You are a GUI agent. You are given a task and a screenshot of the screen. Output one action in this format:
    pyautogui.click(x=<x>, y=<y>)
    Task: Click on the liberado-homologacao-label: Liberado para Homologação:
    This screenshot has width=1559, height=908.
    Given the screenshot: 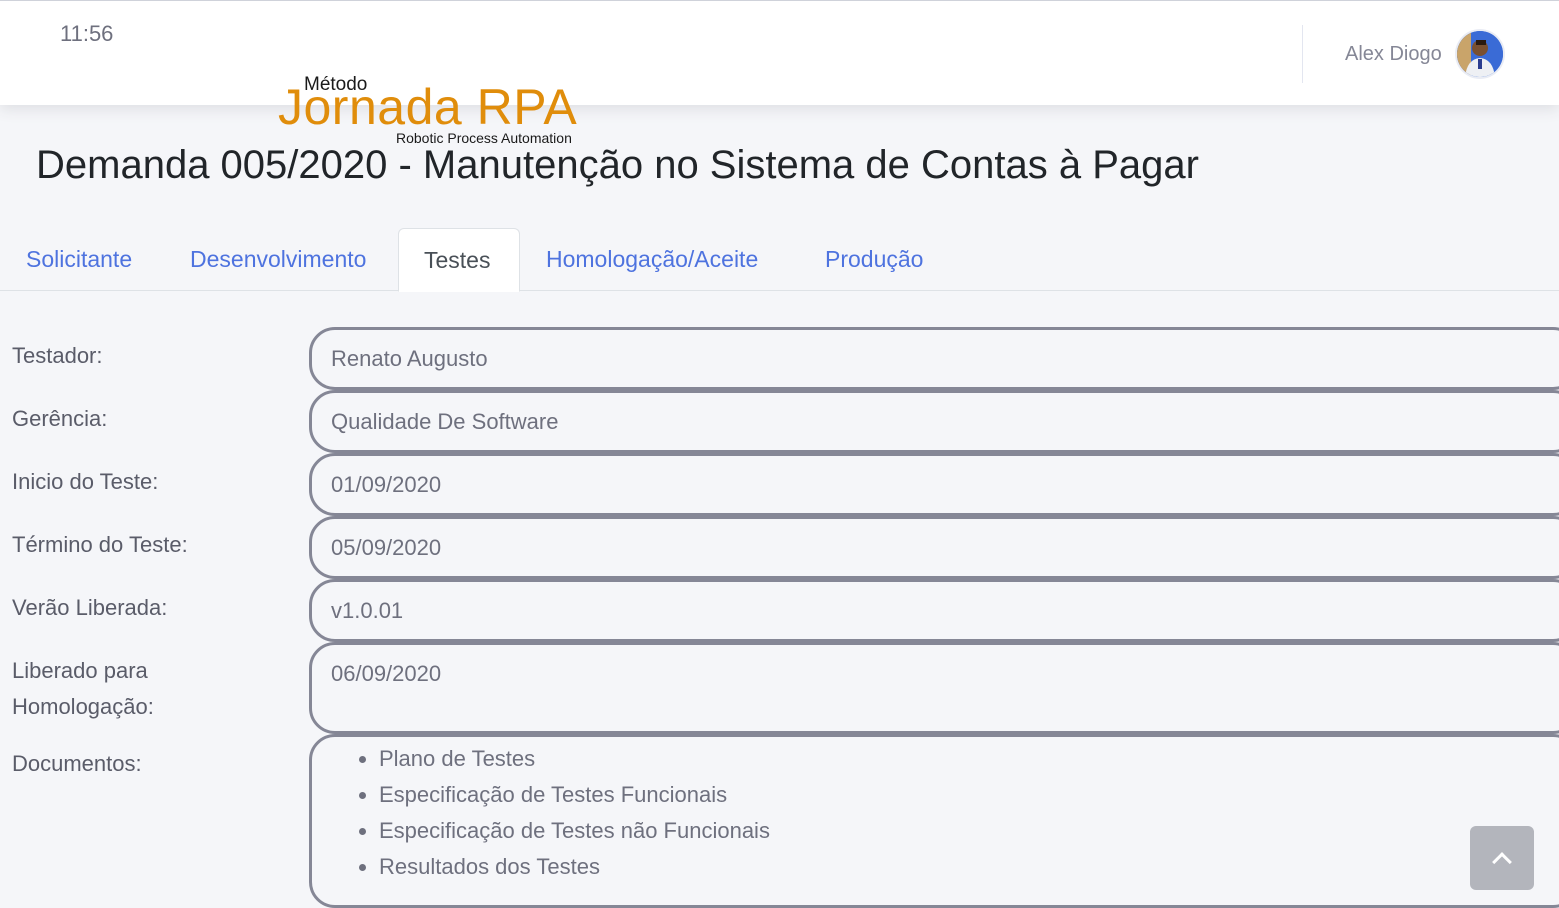 What is the action you would take?
    pyautogui.click(x=83, y=689)
    